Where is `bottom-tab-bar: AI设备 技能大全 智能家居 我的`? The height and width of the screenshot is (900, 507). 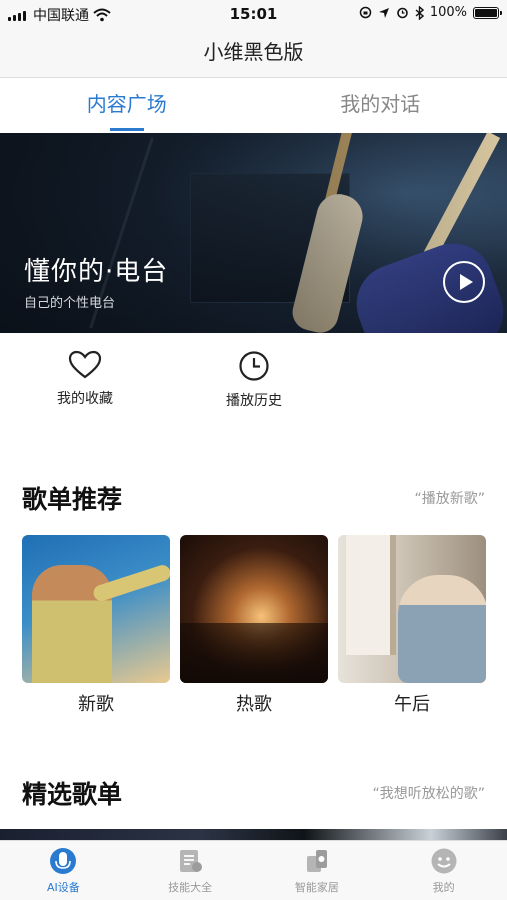
bottom-tab-bar: AI设备 技能大全 智能家居 我的 is located at coordinates (253, 870).